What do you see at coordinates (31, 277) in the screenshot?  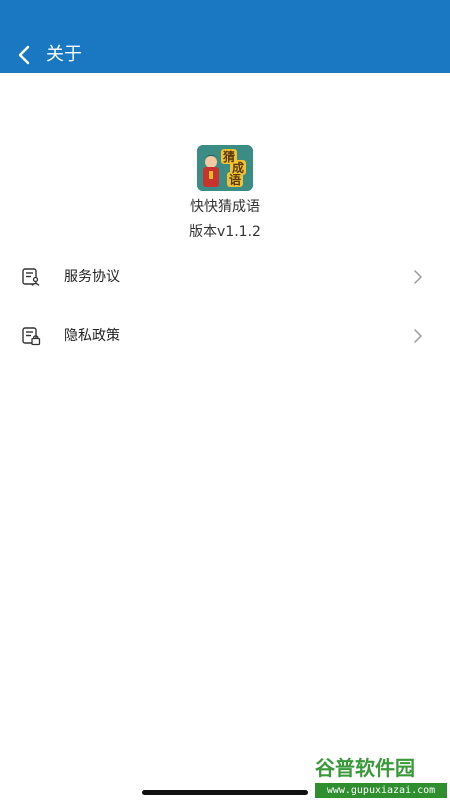 I see `document-user-icon` at bounding box center [31, 277].